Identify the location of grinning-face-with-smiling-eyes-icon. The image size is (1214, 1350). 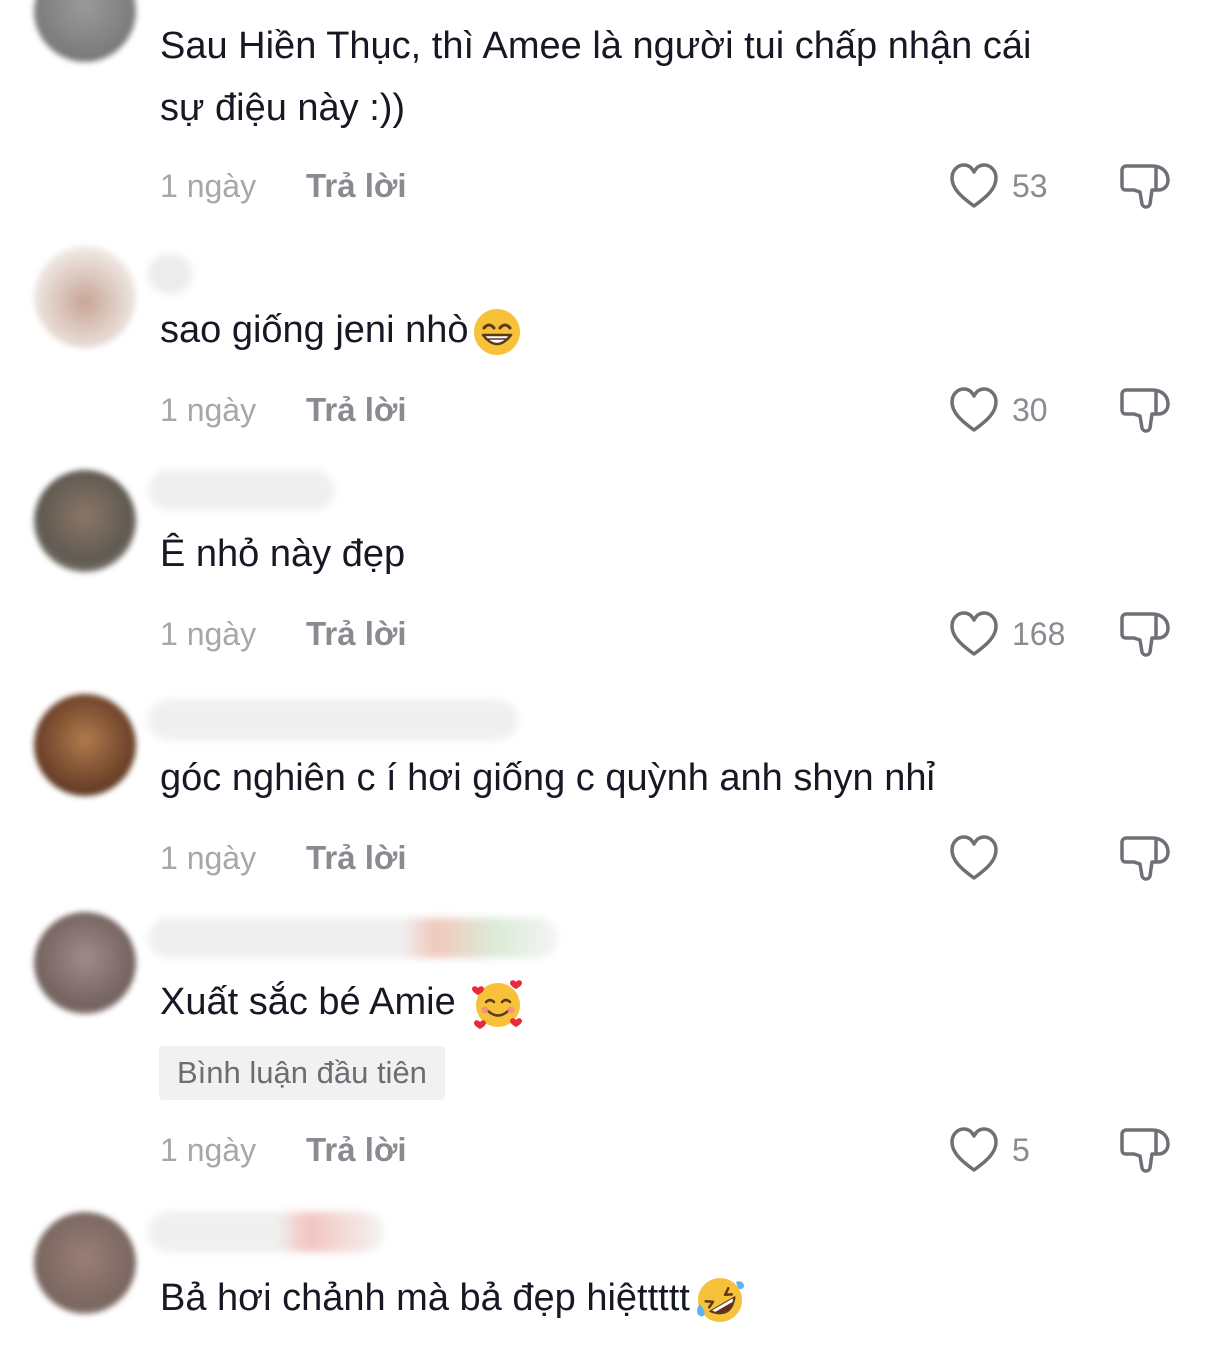
(497, 331).